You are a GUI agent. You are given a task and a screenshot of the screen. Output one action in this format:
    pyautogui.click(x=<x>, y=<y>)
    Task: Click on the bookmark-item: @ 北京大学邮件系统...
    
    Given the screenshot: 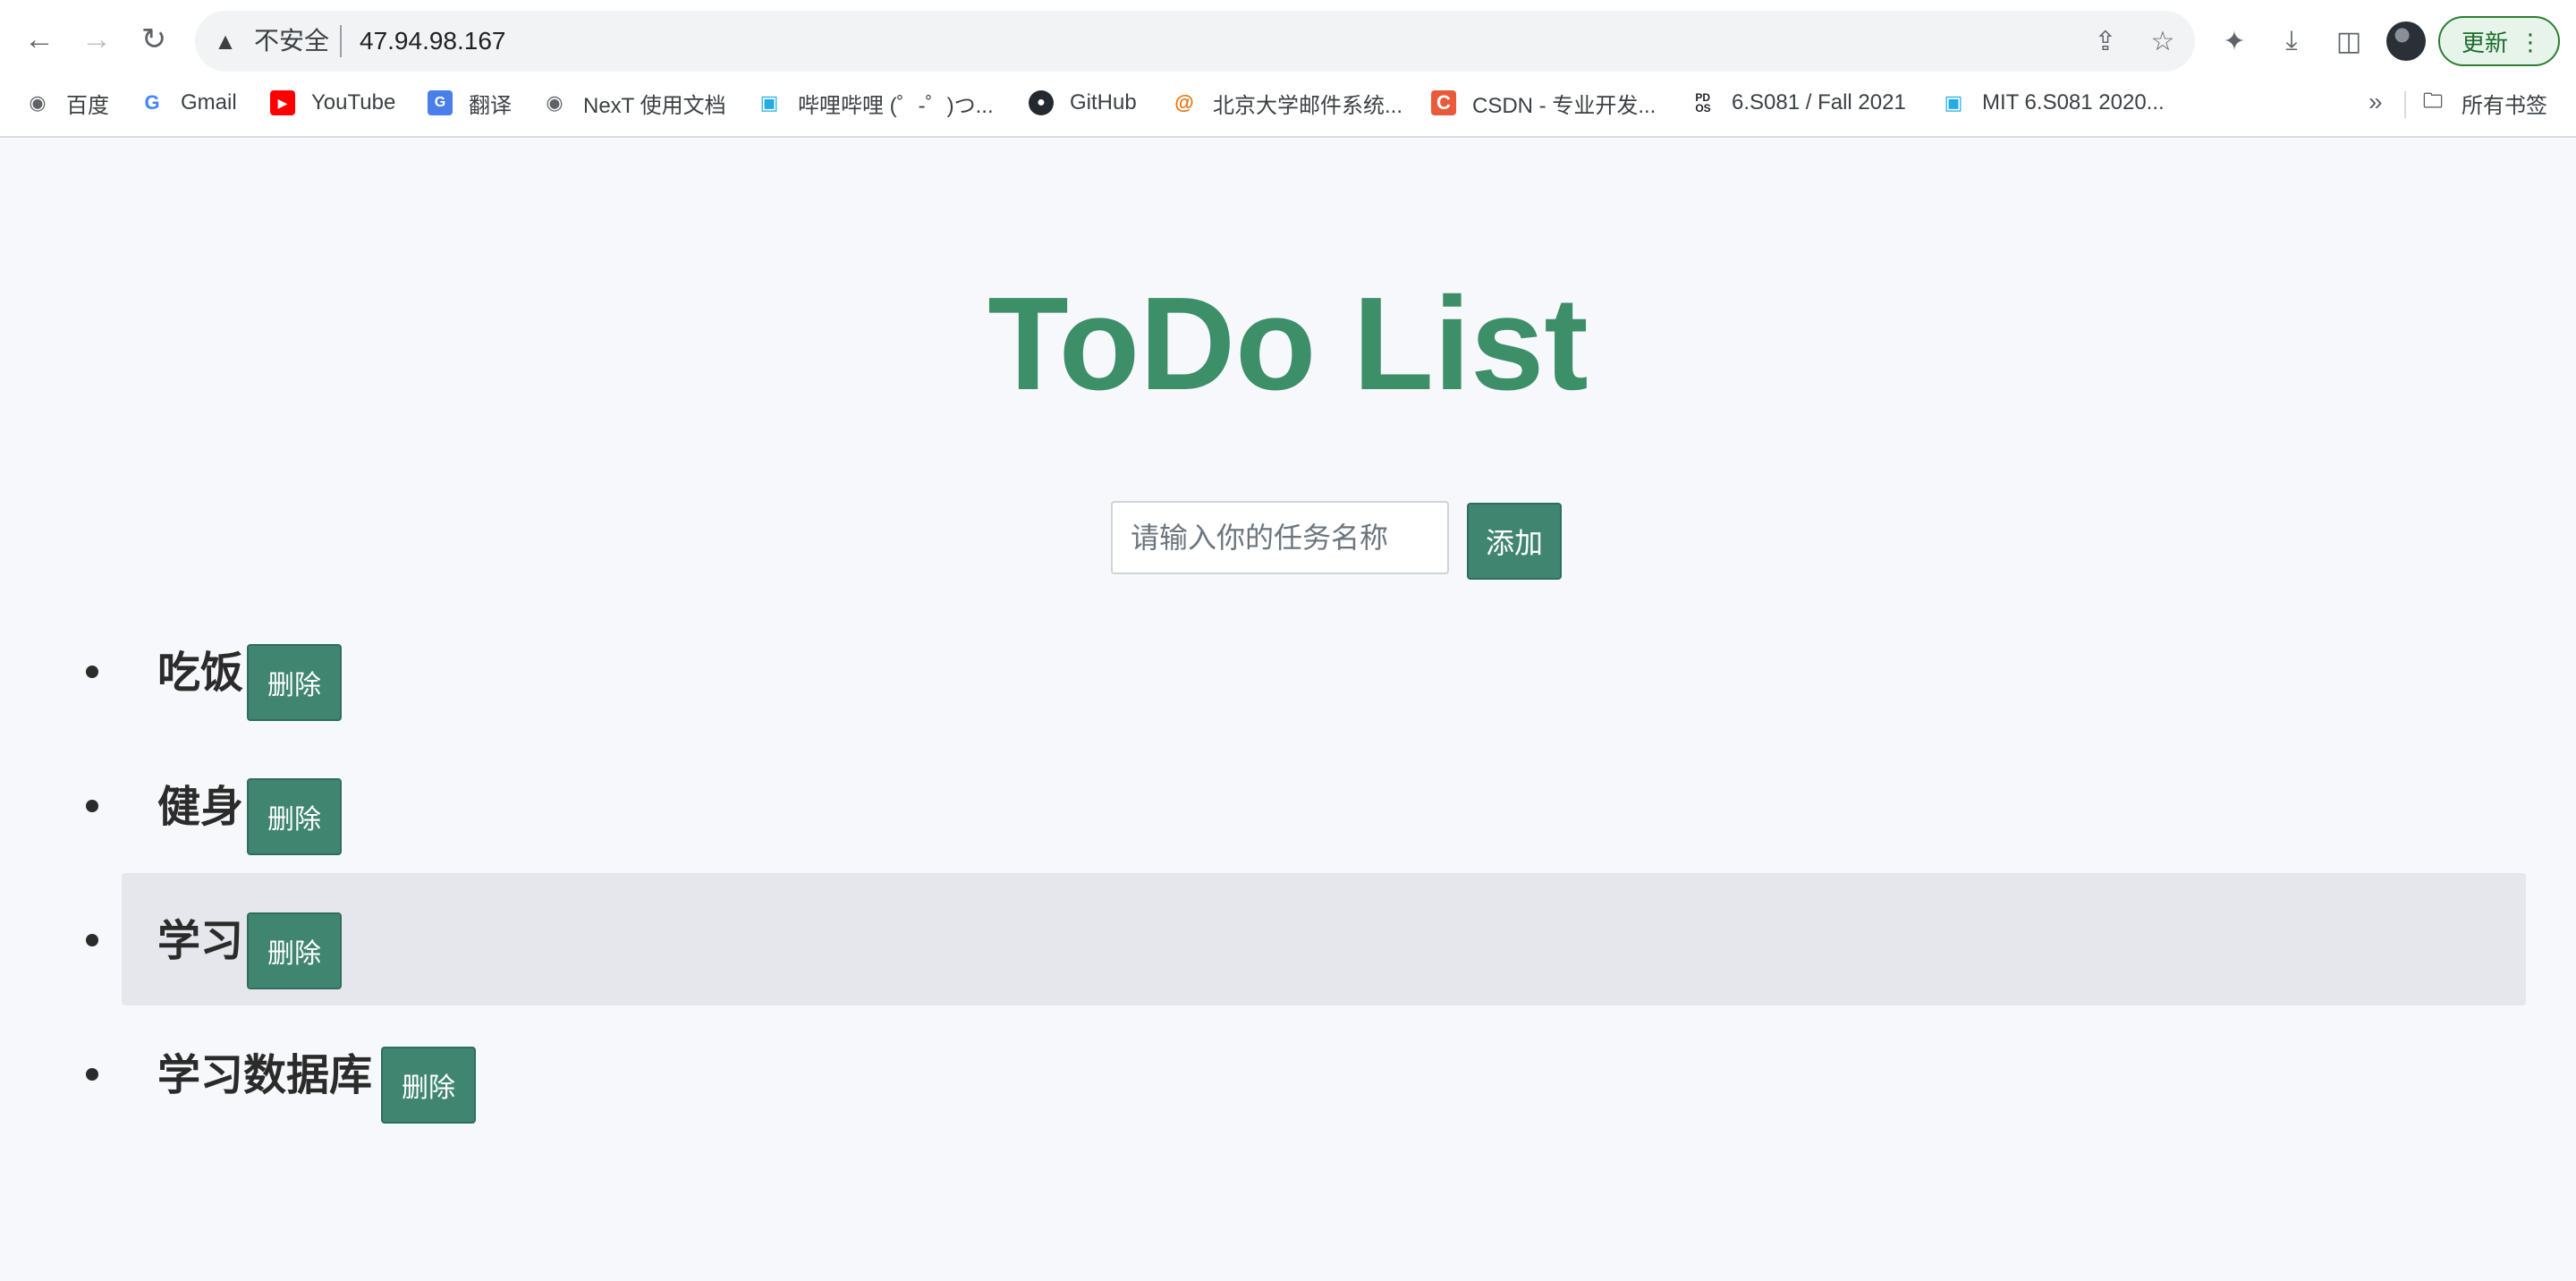 What is the action you would take?
    pyautogui.click(x=1287, y=103)
    